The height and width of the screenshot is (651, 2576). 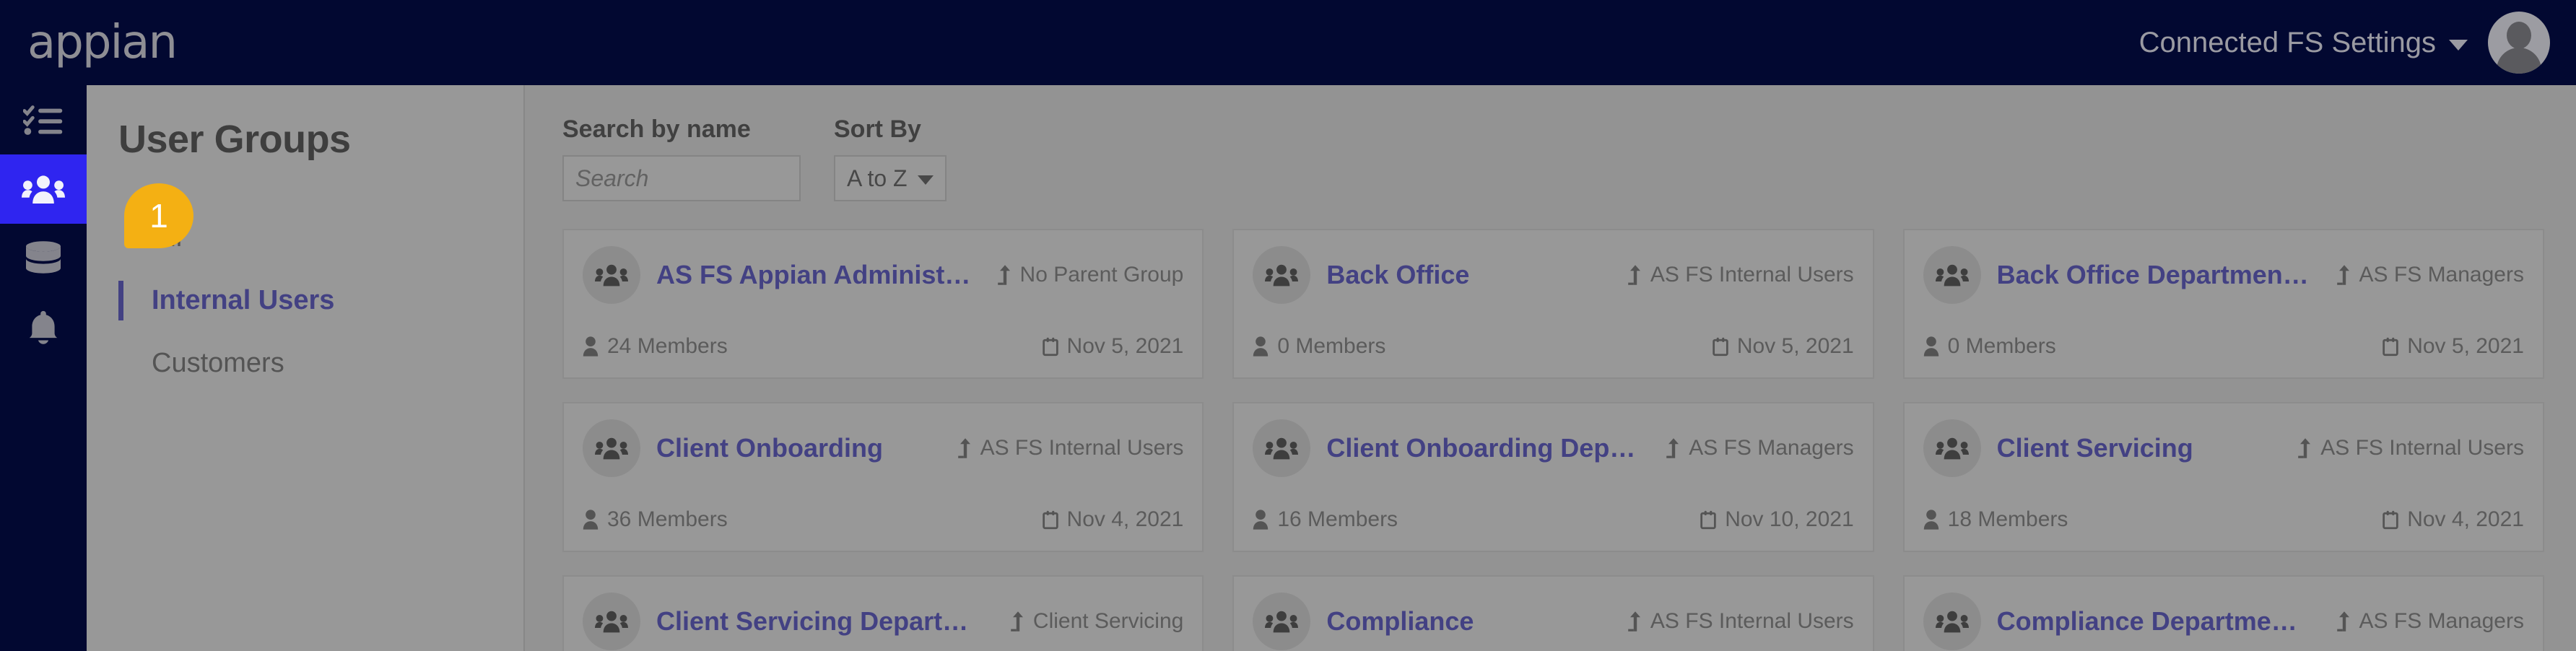 I want to click on sort-by-value: A to Z, so click(x=877, y=178).